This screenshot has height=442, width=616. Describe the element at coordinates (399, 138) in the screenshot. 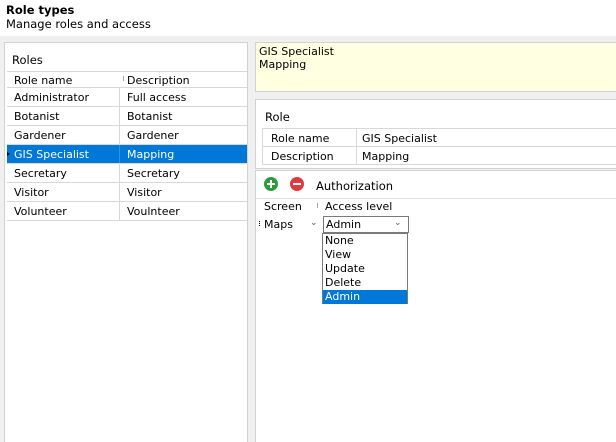

I see `role-name-field: GIS Specialist` at that location.